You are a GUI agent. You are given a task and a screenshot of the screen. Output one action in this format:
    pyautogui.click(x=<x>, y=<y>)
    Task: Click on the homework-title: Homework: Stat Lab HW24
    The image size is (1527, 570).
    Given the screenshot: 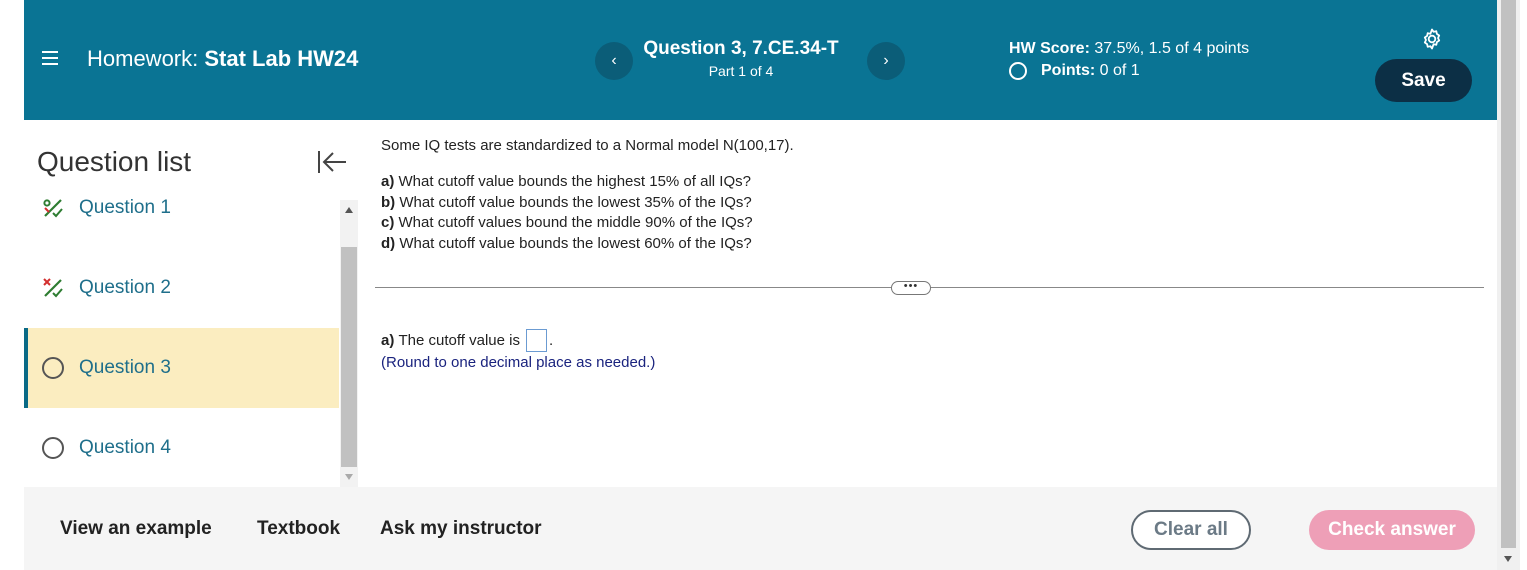 What is the action you would take?
    pyautogui.click(x=222, y=59)
    